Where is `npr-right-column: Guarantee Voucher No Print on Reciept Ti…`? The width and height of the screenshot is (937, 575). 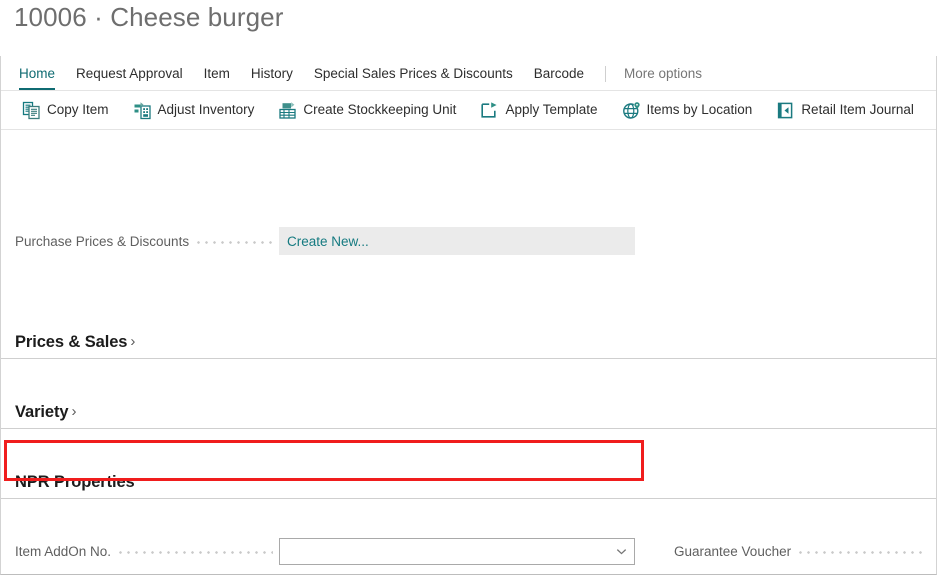 npr-right-column: Guarantee Voucher No Print on Reciept Ti… is located at coordinates (799, 553).